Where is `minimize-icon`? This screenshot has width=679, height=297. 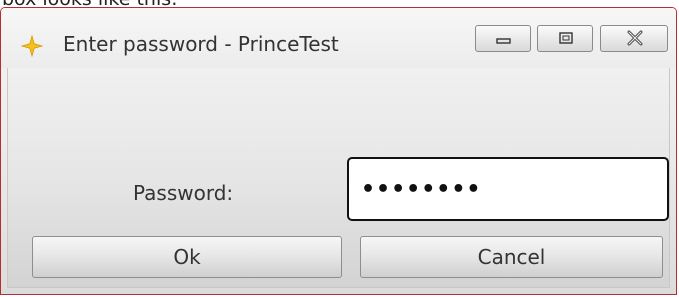 minimize-icon is located at coordinates (503, 38).